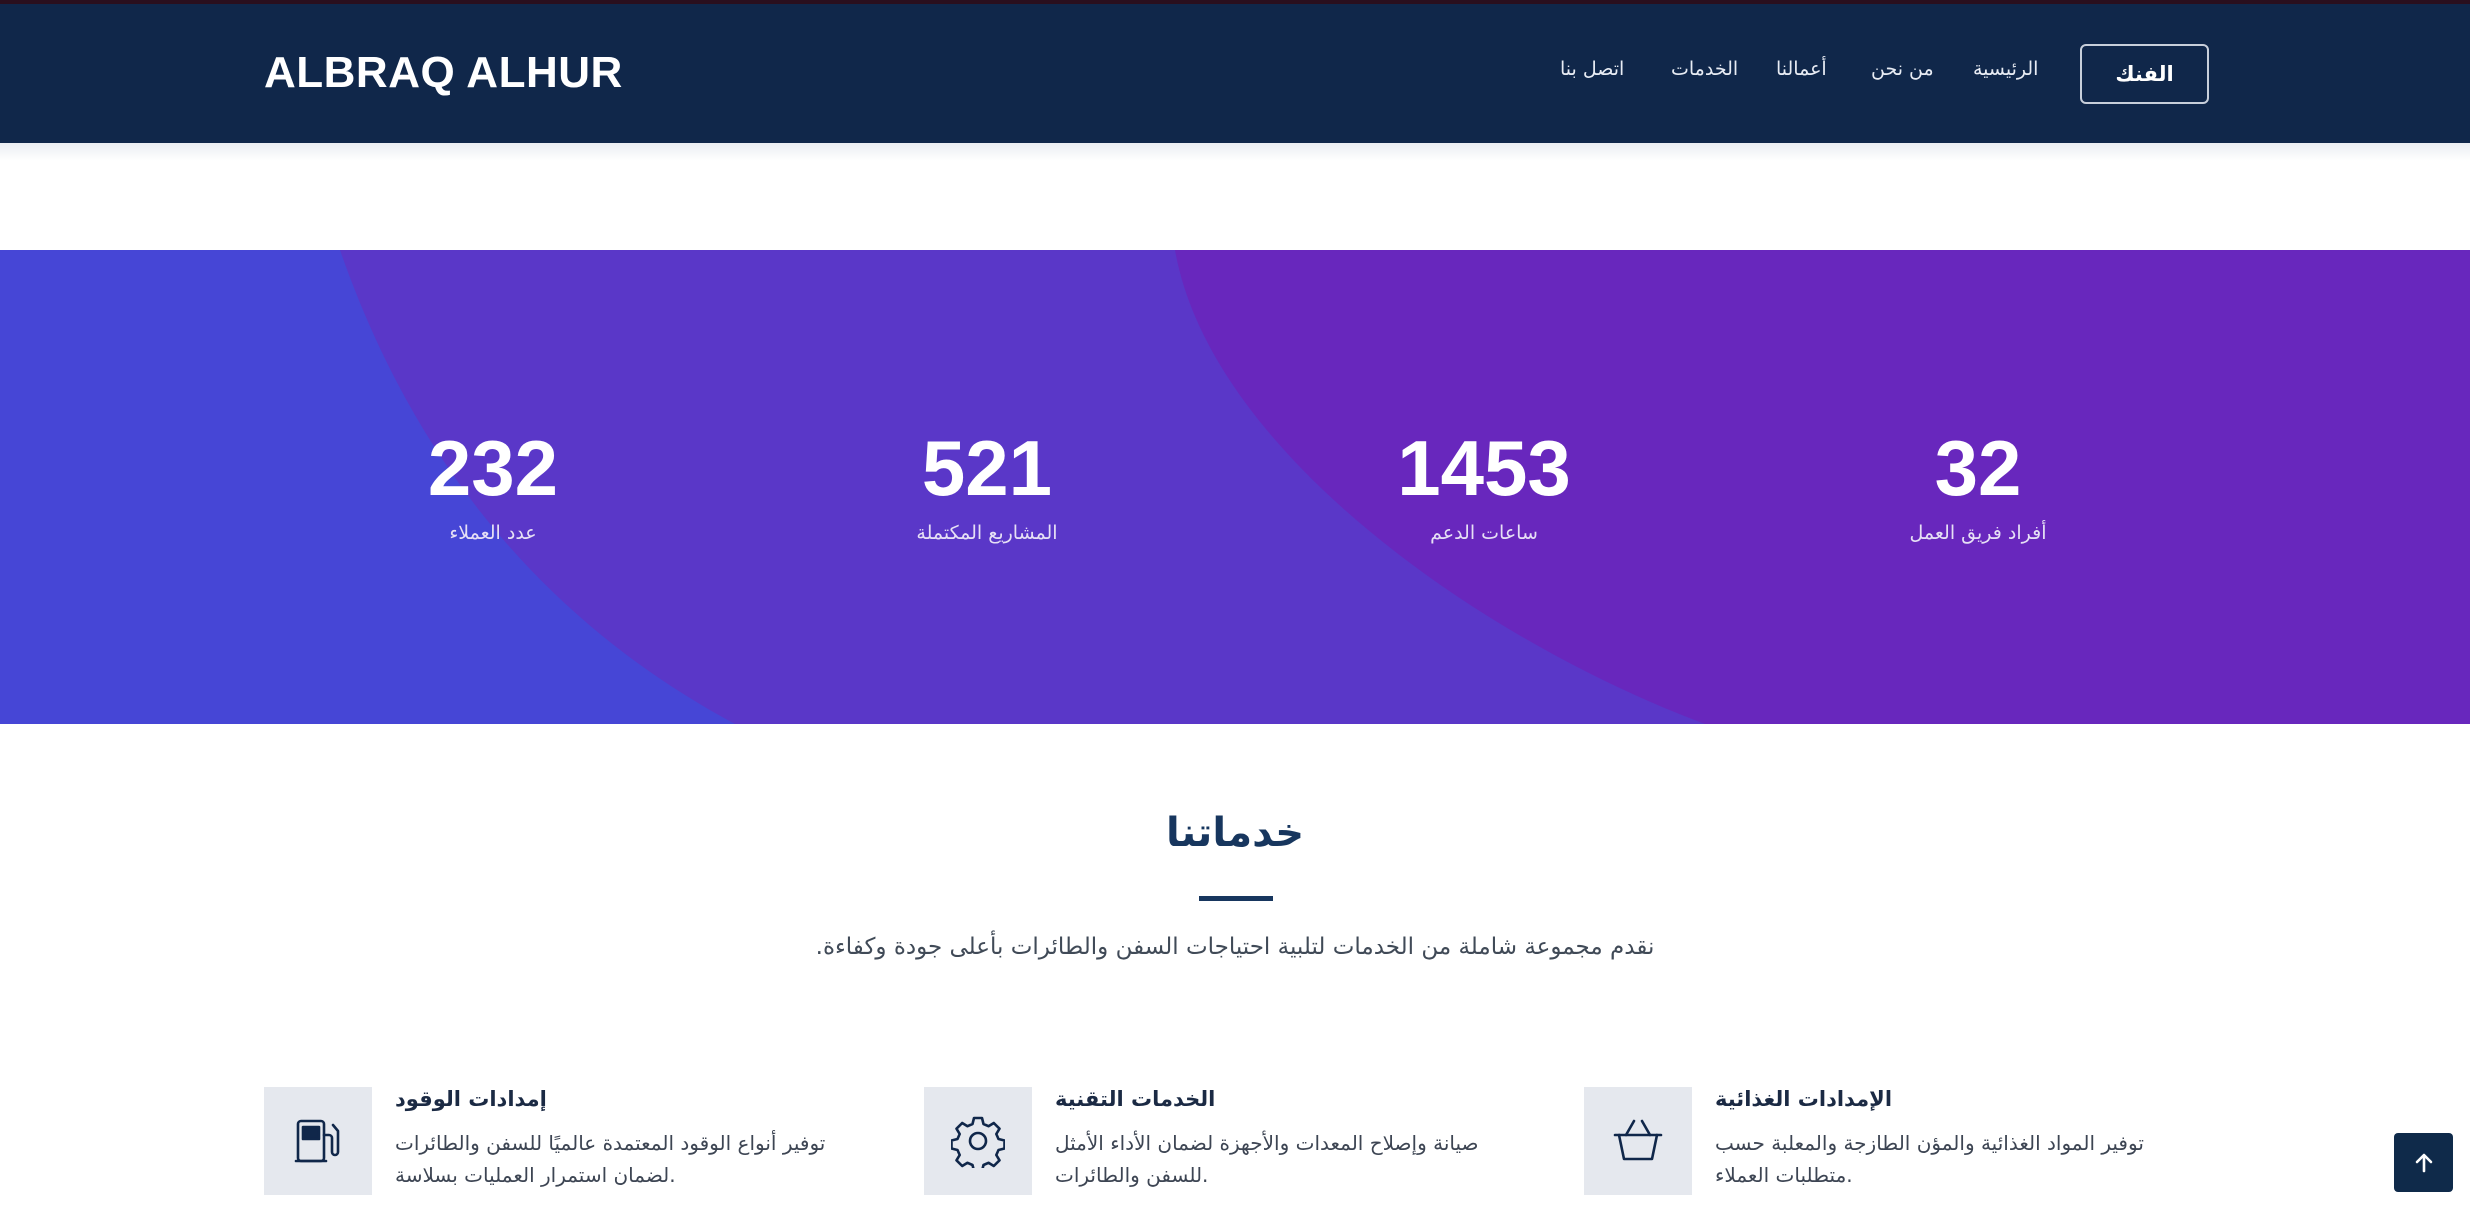 The width and height of the screenshot is (2470, 1209). What do you see at coordinates (987, 468) in the screenshot?
I see `stat-projects-value: 521` at bounding box center [987, 468].